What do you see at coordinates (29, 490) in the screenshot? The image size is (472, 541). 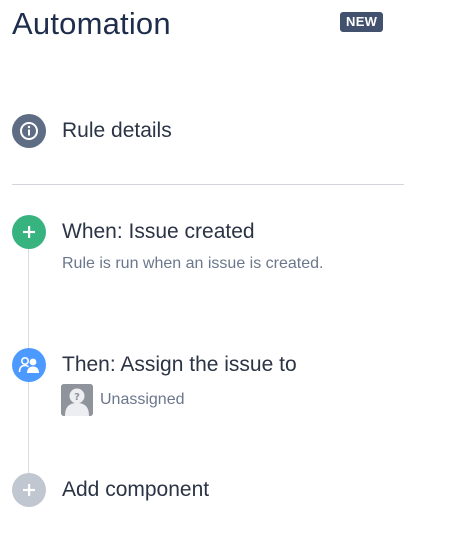 I see `add-plus-icon` at bounding box center [29, 490].